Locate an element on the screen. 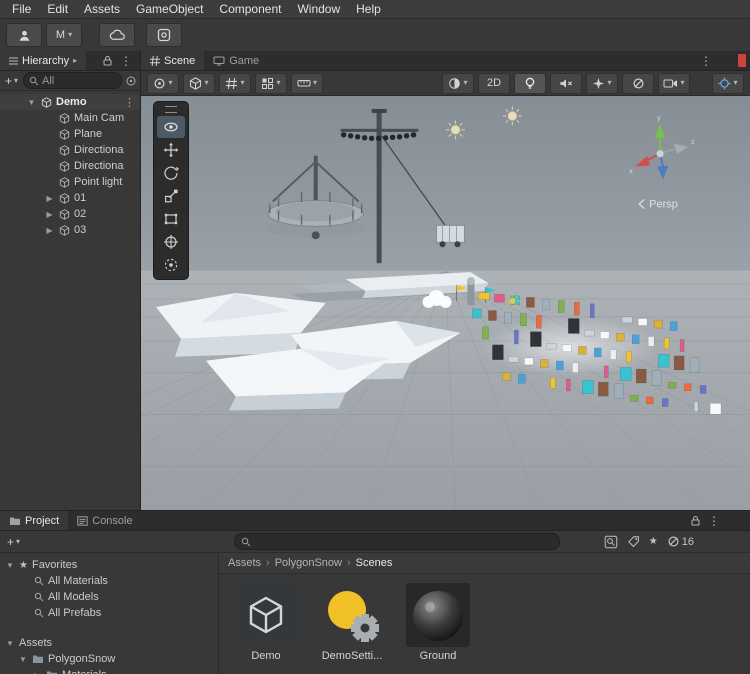  alert-indicator is located at coordinates (742, 60).